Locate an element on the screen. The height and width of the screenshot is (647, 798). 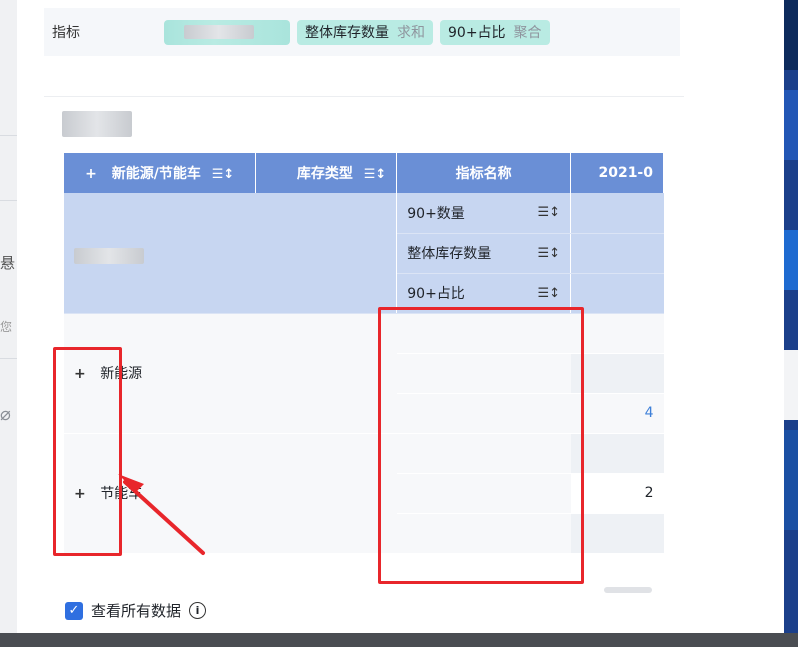
annotation-arrow-shaft is located at coordinates (164, 517).